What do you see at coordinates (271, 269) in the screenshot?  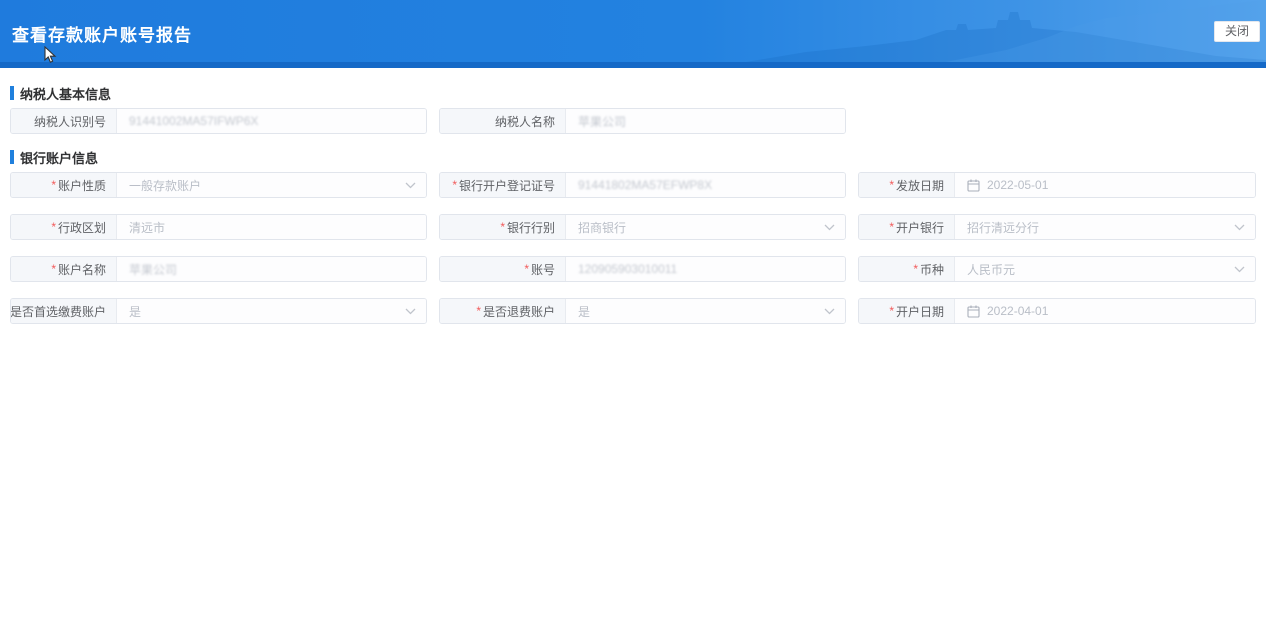 I see `account-name-input: 苹果公司` at bounding box center [271, 269].